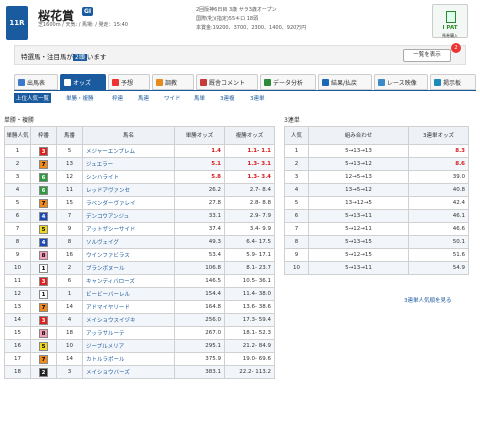 This screenshot has width=480, height=435. What do you see at coordinates (80, 98) in the screenshot?
I see `subtab-win-place: 単勝・複勝` at bounding box center [80, 98].